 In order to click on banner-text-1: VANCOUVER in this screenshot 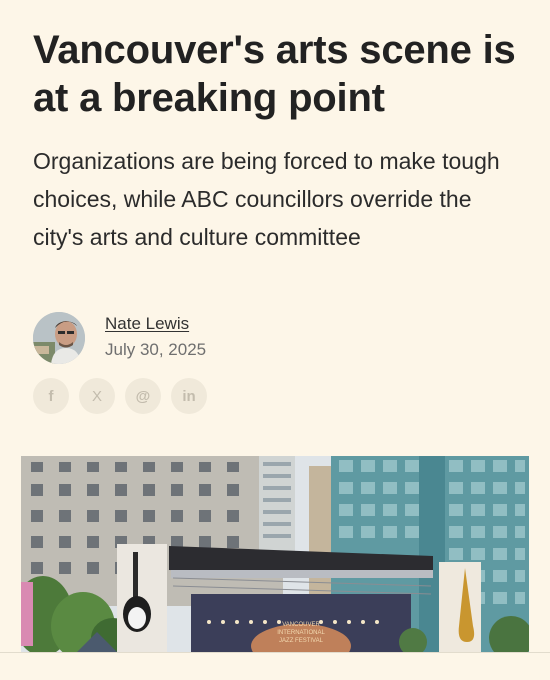, I will do `click(301, 625)`.